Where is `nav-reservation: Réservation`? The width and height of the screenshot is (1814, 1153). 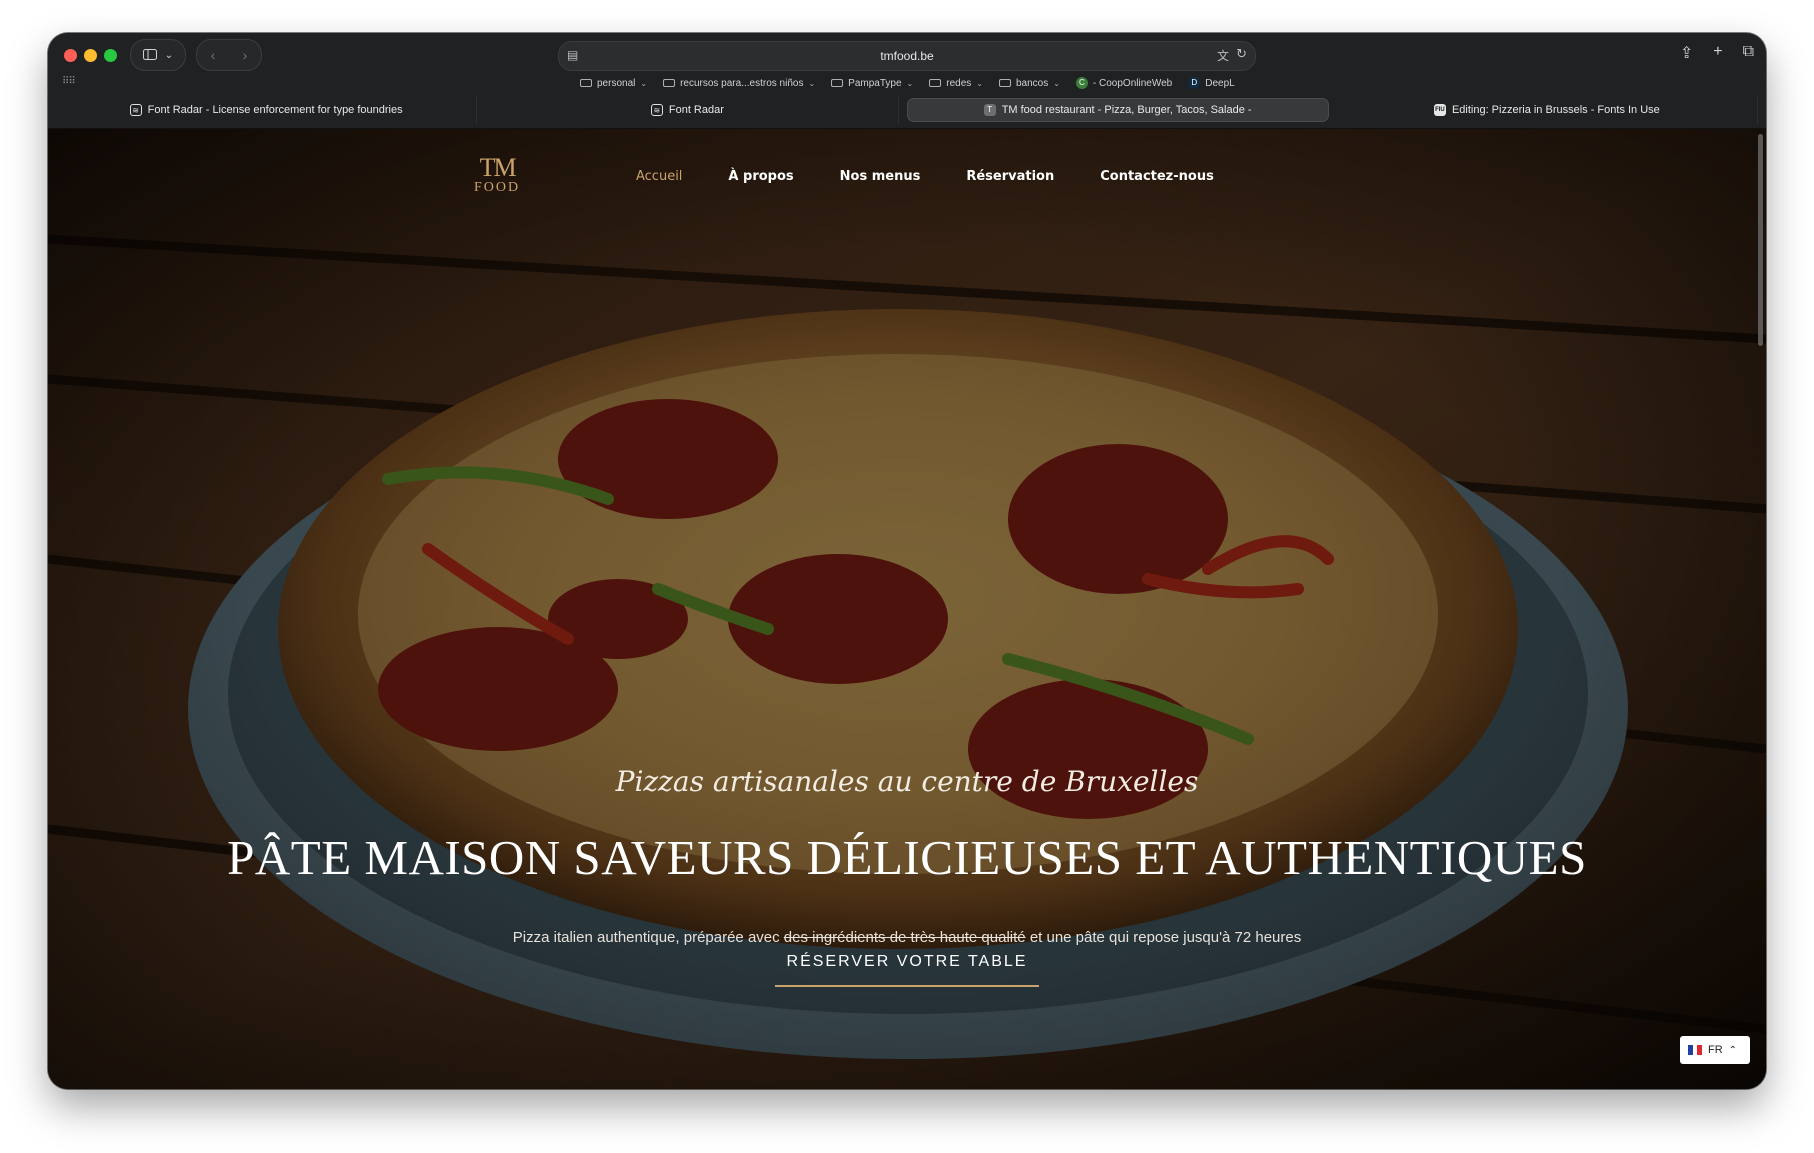 nav-reservation: Réservation is located at coordinates (1010, 176).